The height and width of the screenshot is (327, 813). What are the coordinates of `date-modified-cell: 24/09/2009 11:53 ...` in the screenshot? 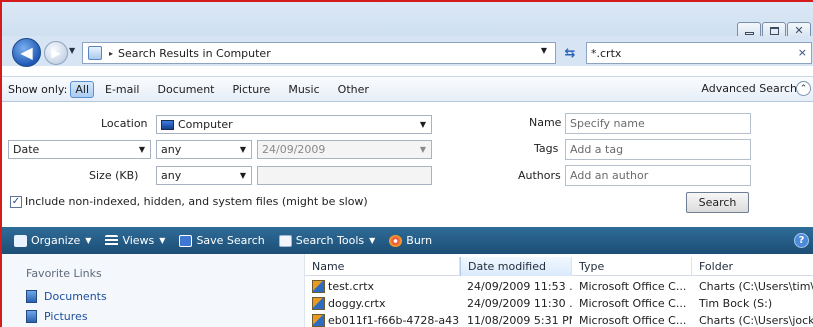 It's located at (519, 286).